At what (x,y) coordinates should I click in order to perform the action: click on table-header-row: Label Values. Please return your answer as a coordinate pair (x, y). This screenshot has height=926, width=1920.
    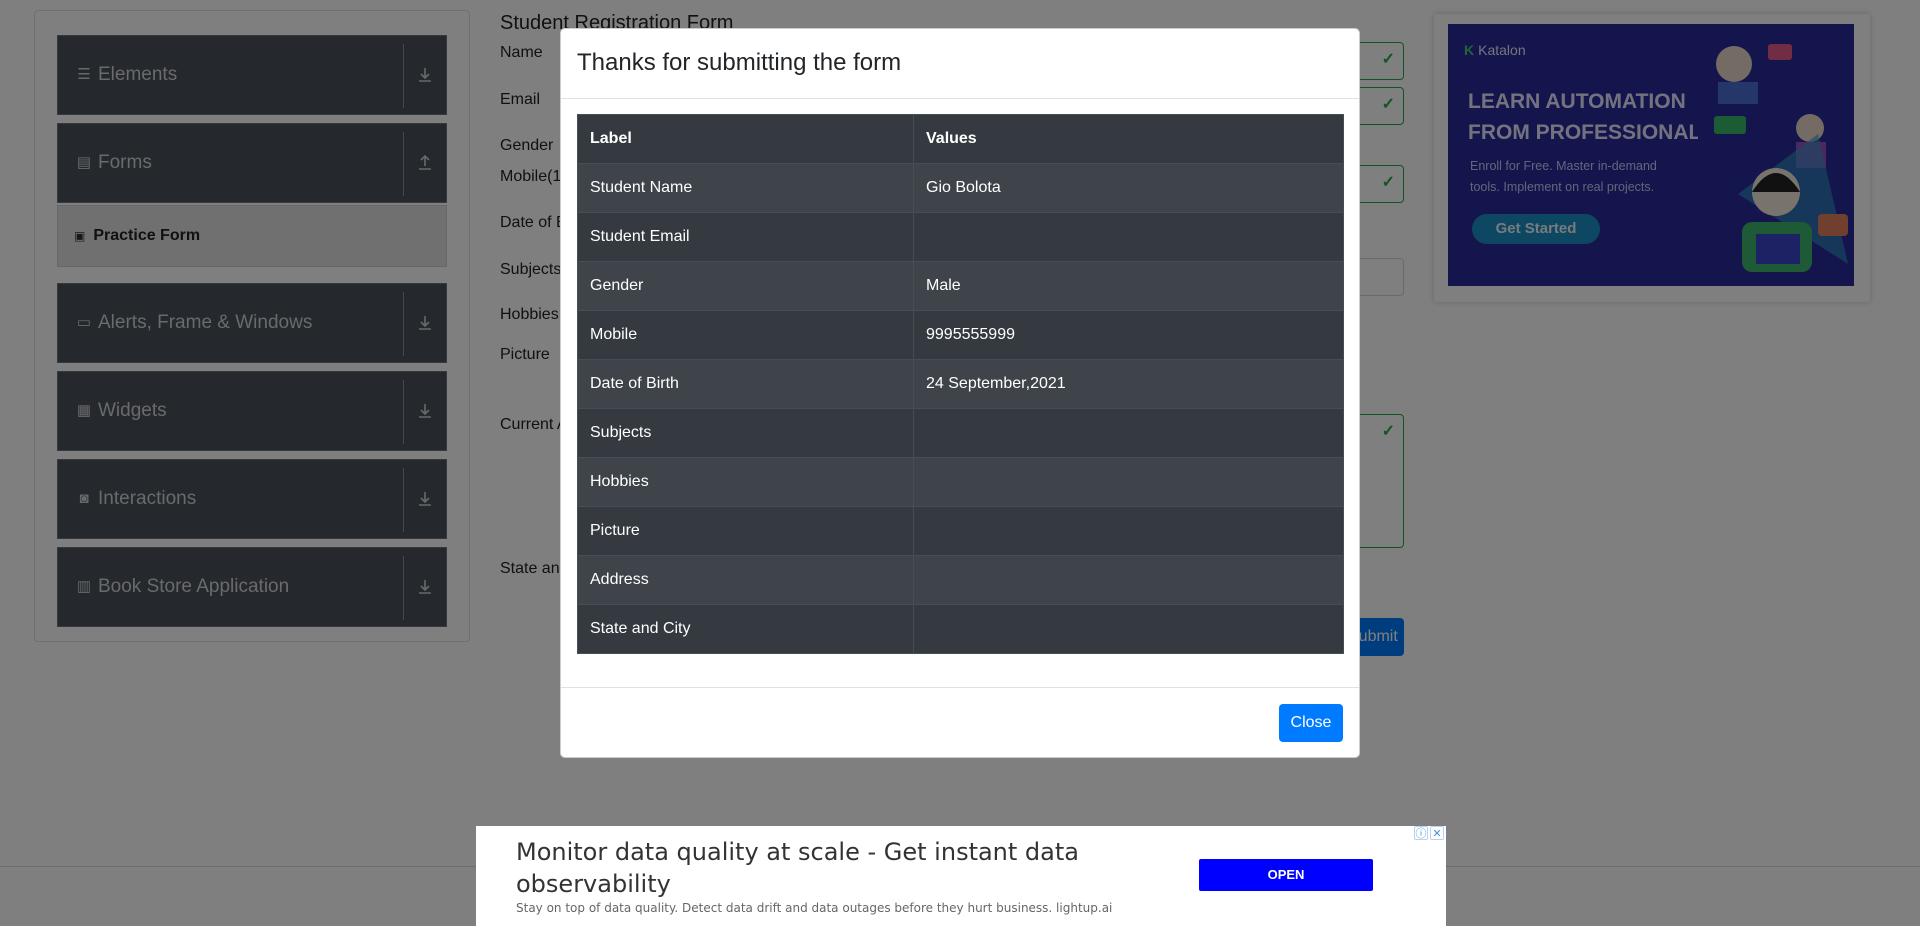
    Looking at the image, I should click on (960, 139).